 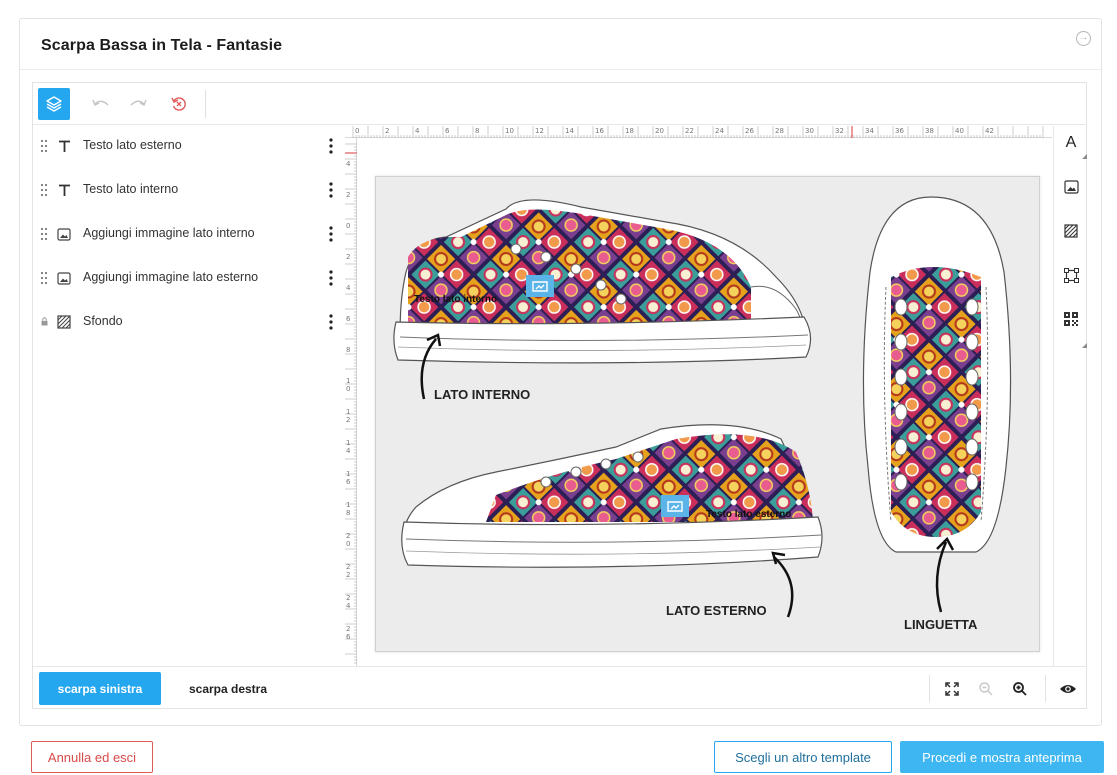 I want to click on redo-button, so click(x=138, y=104).